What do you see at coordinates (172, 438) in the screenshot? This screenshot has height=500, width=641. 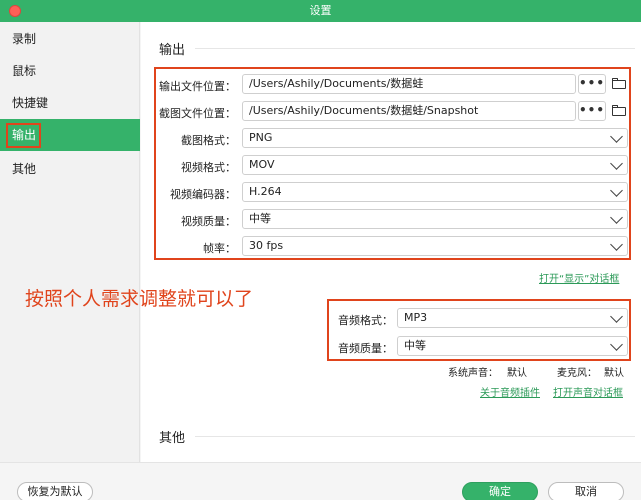 I see `section-title-other: 其他` at bounding box center [172, 438].